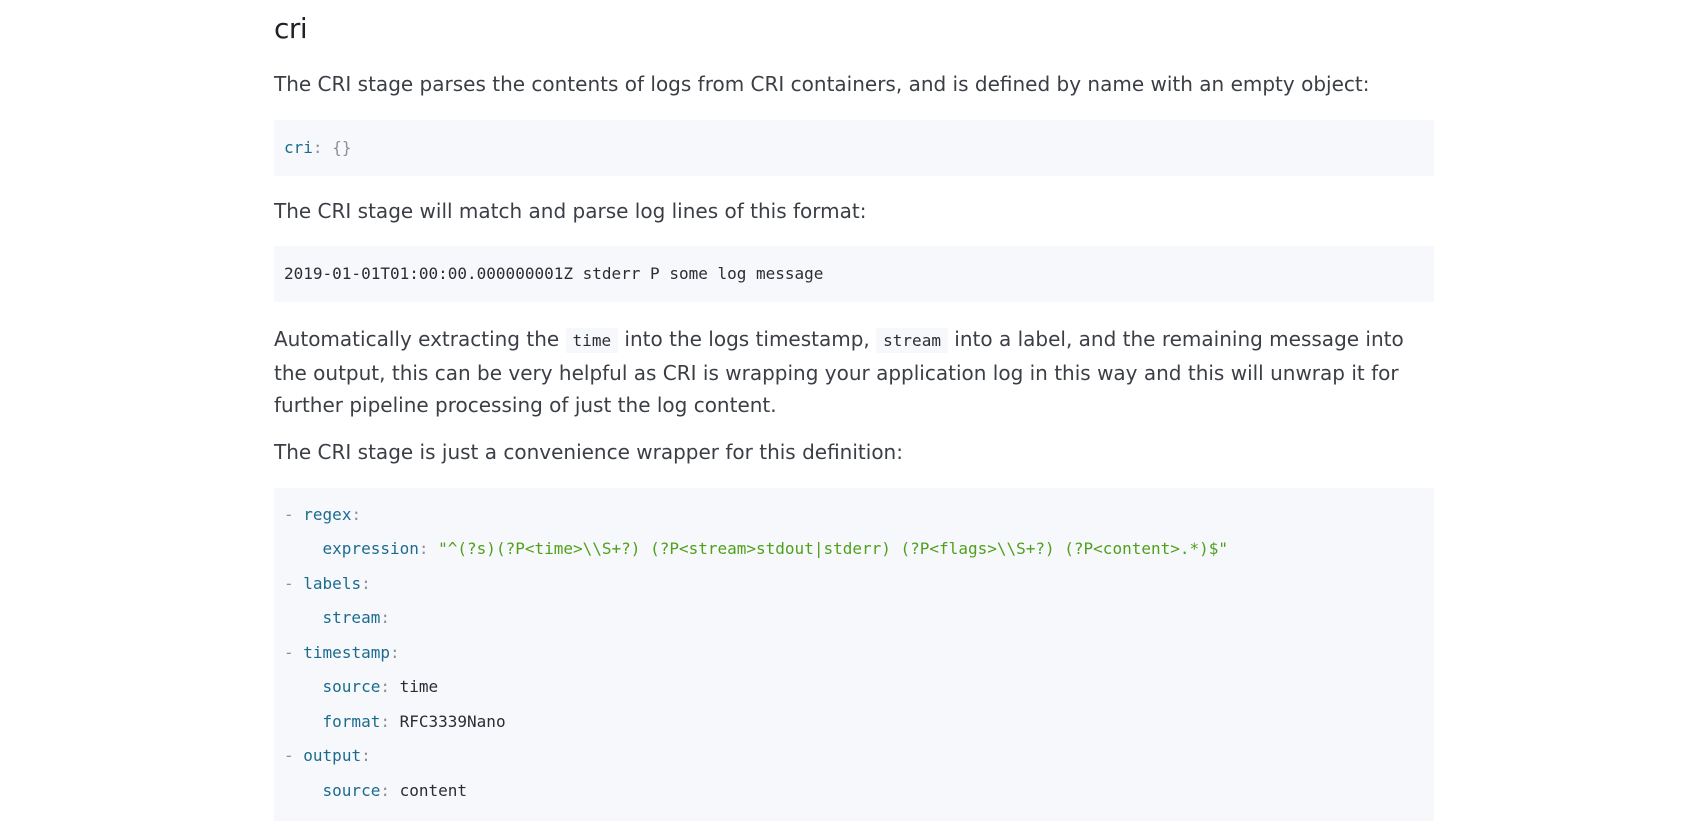  What do you see at coordinates (342, 652) in the screenshot?
I see `code-line: - timestamp:` at bounding box center [342, 652].